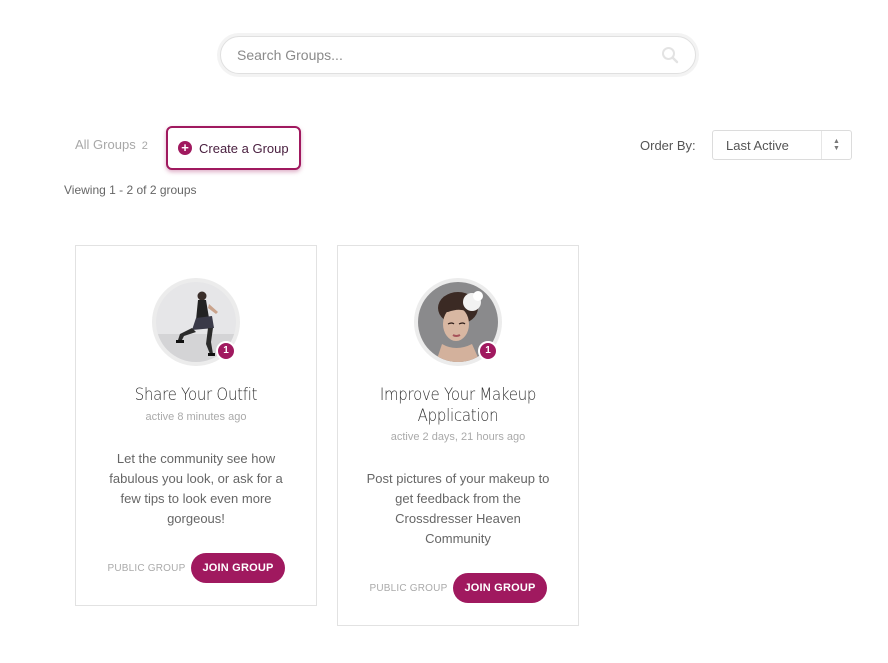 The width and height of the screenshot is (888, 663). I want to click on group-title: Improve Your Makeup Application, so click(458, 406).